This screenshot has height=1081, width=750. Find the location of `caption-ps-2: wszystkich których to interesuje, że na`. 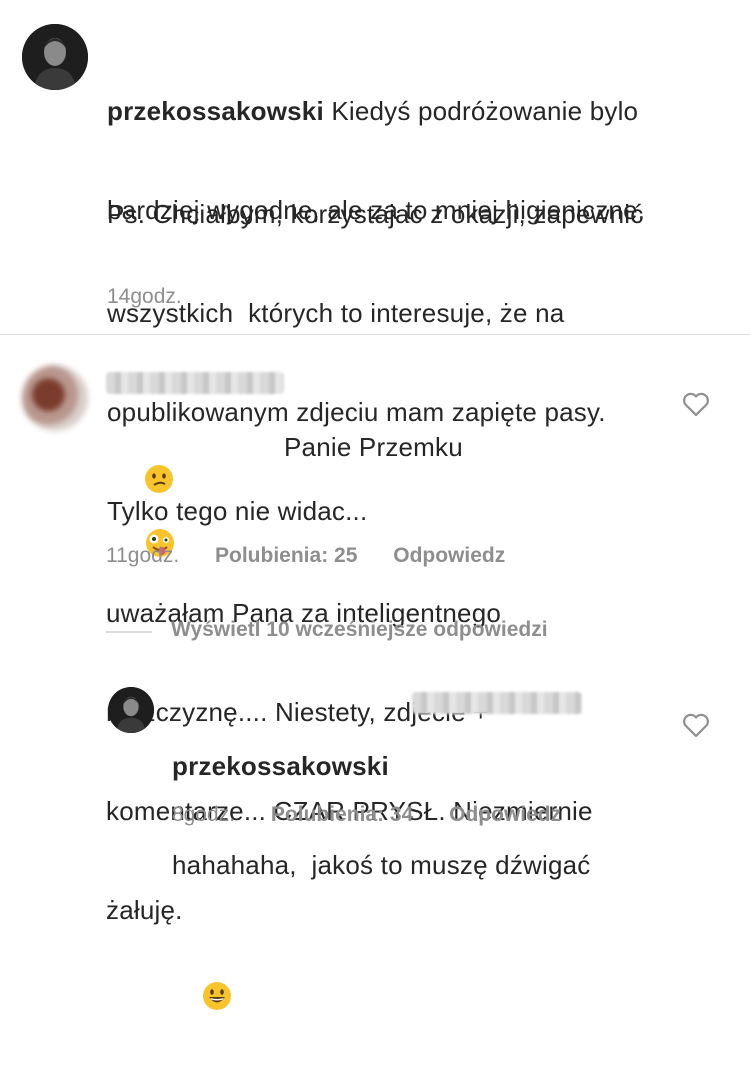

caption-ps-2: wszystkich których to interesuje, że na is located at coordinates (336, 313).